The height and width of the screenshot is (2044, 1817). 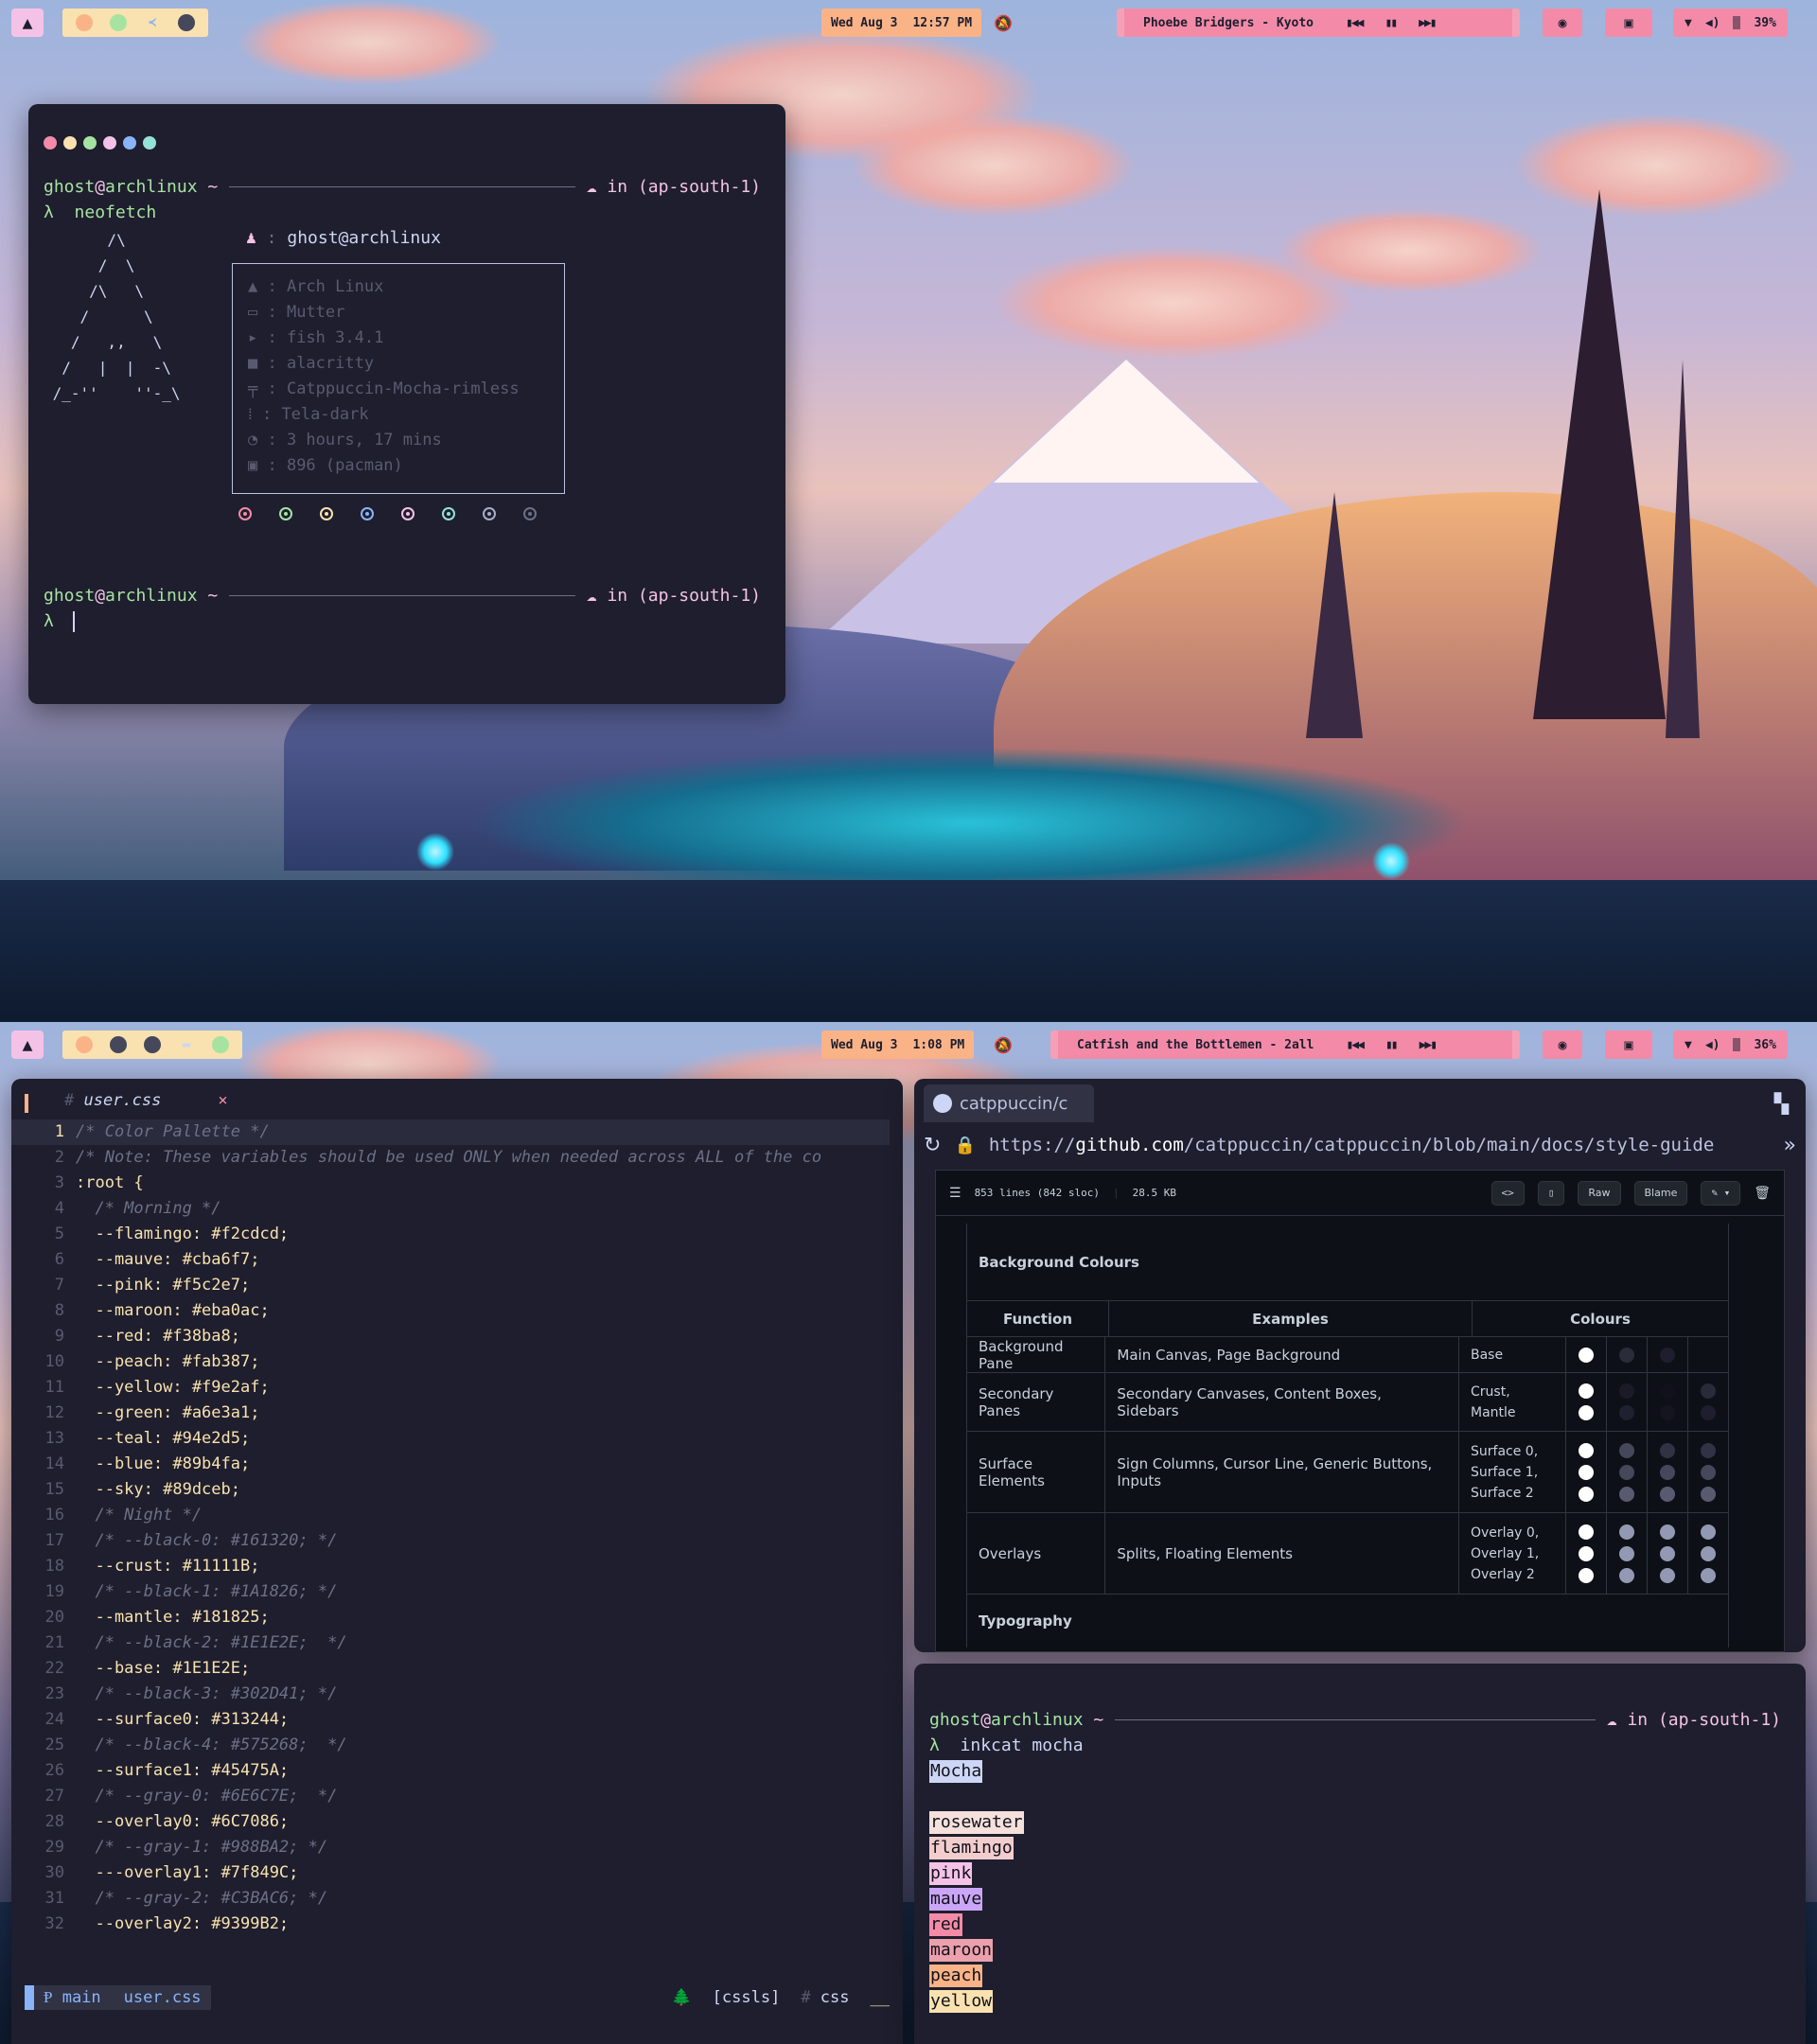 What do you see at coordinates (325, 414) in the screenshot?
I see `info-icons-value: Tela-dark` at bounding box center [325, 414].